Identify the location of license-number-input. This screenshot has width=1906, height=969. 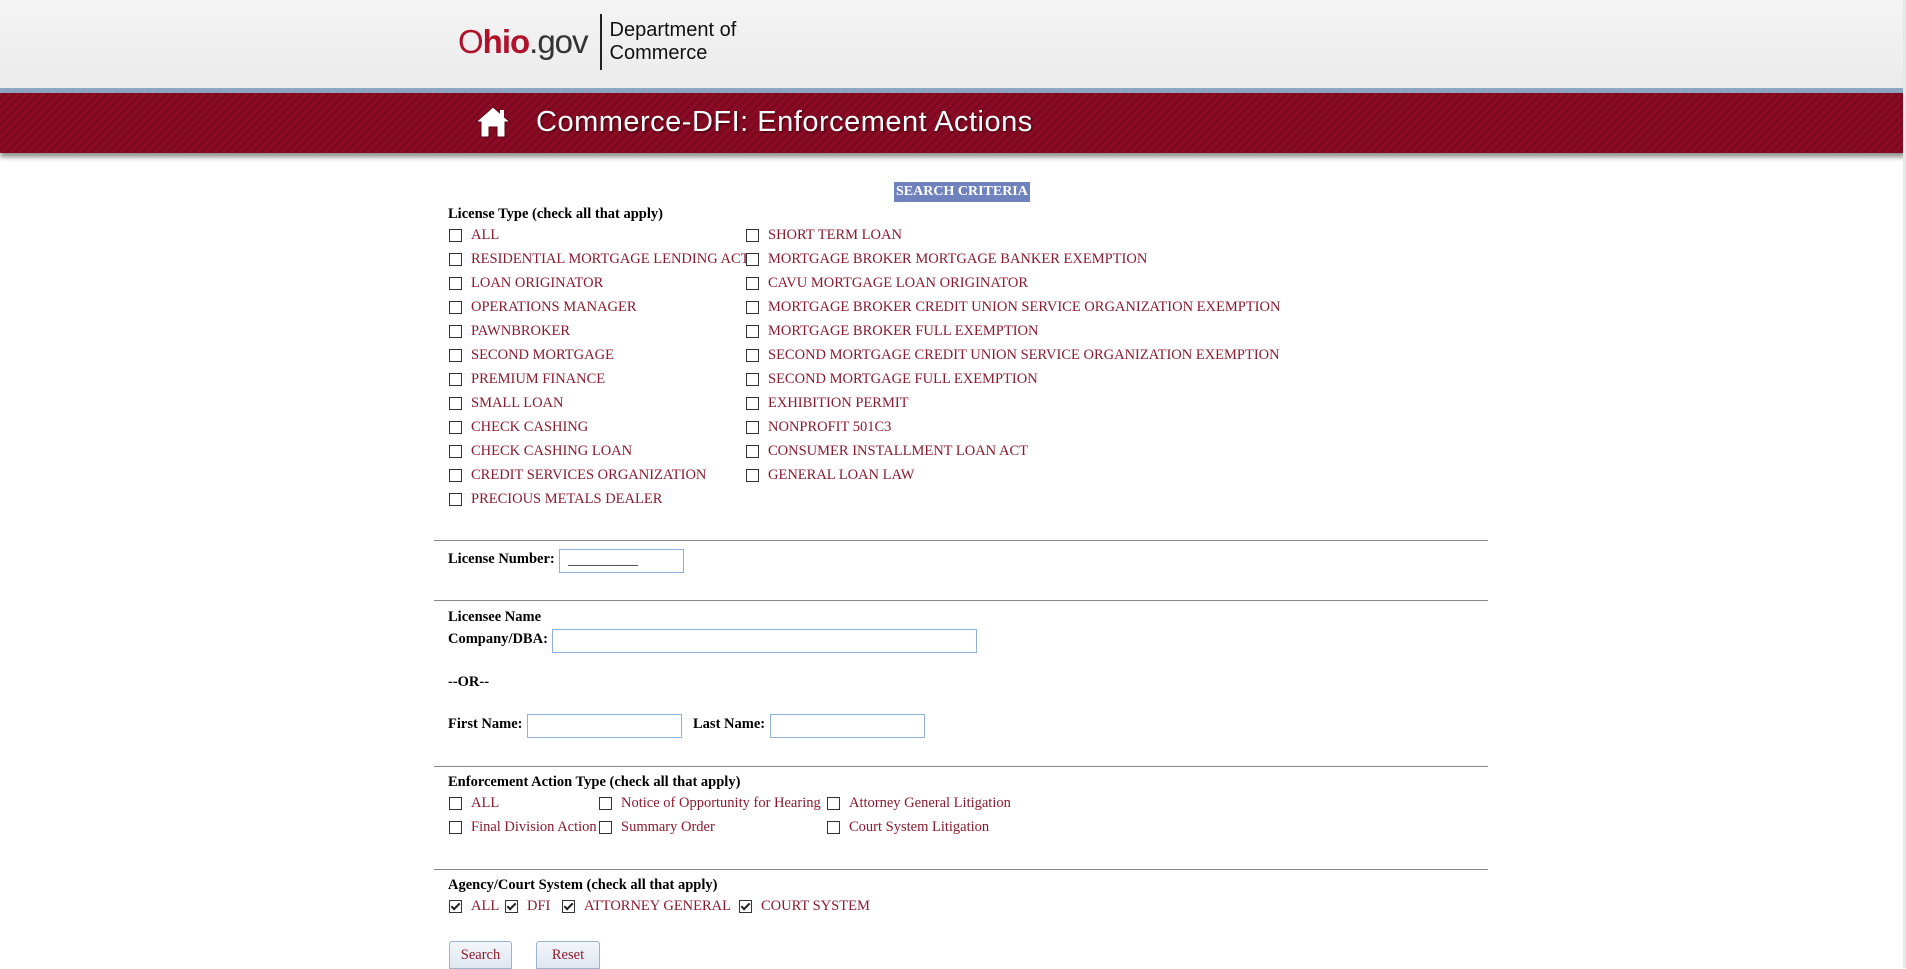
(621, 561).